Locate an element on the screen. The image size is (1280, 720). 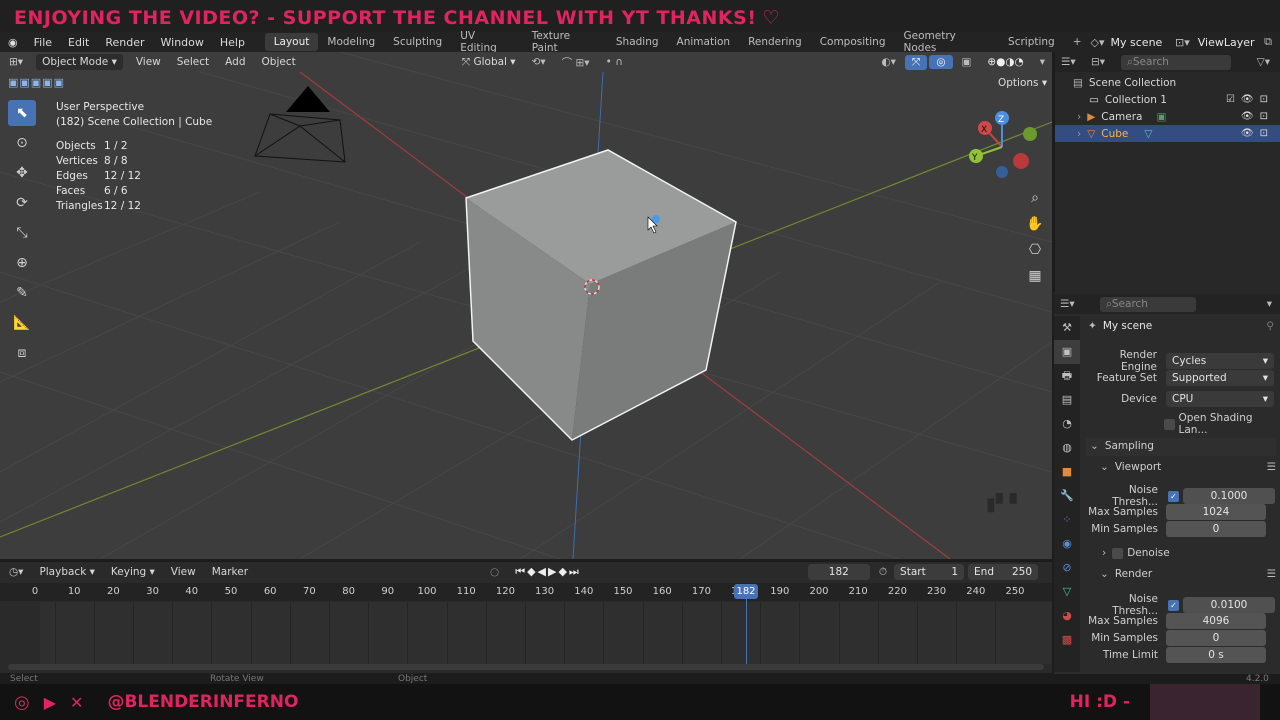
end-frame-field: End 250 is located at coordinates (1003, 572).